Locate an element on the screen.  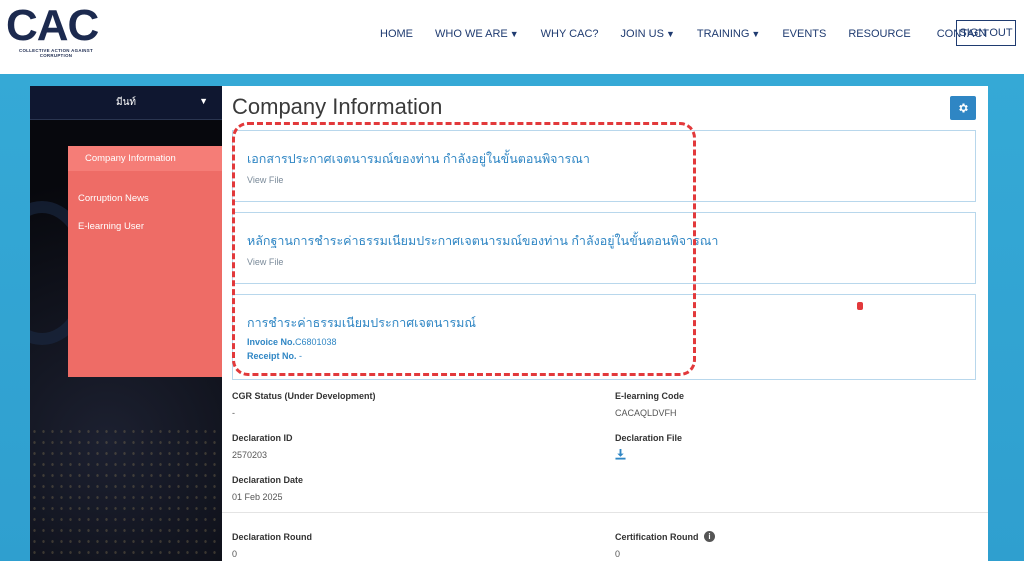
download-icon is located at coordinates (620, 454).